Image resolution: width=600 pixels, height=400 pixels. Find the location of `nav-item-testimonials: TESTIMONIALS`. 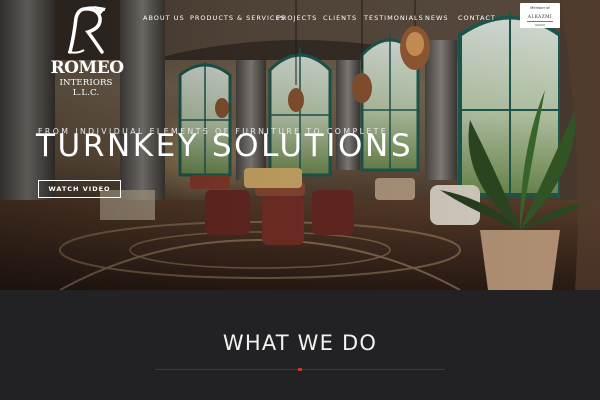

nav-item-testimonials: TESTIMONIALS is located at coordinates (394, 18).